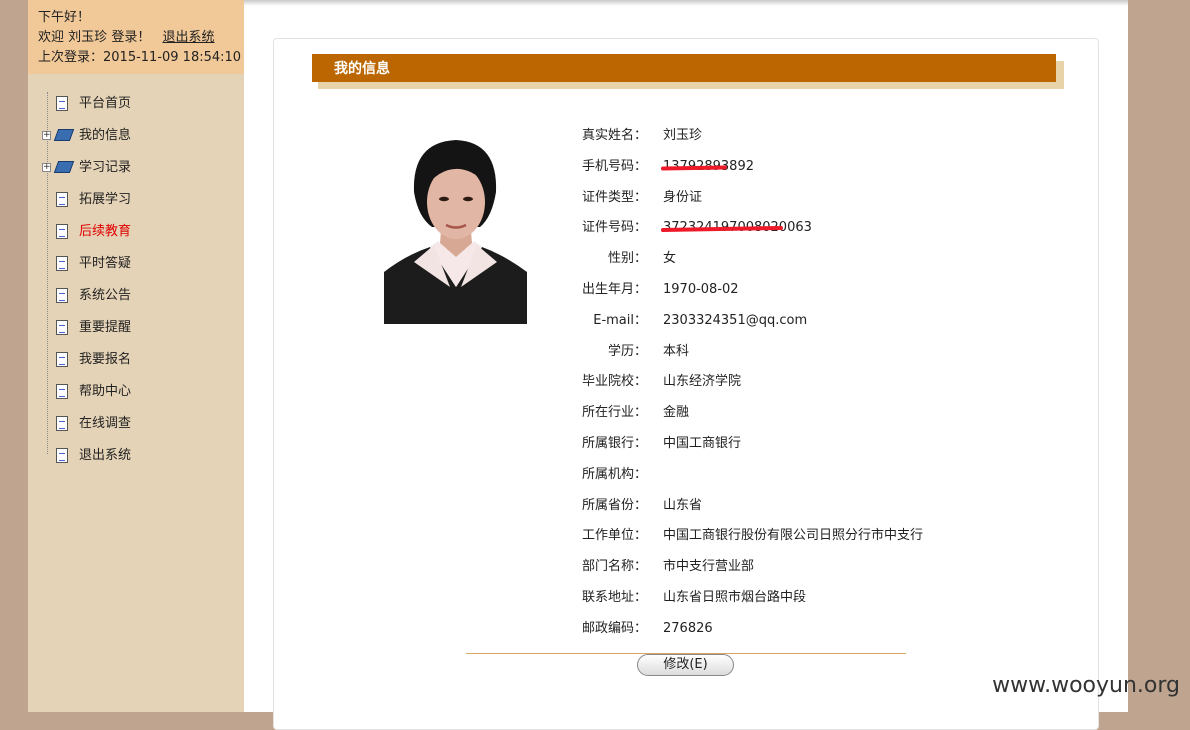 This screenshot has height=730, width=1190. I want to click on profile-value: 身份证, so click(683, 197).